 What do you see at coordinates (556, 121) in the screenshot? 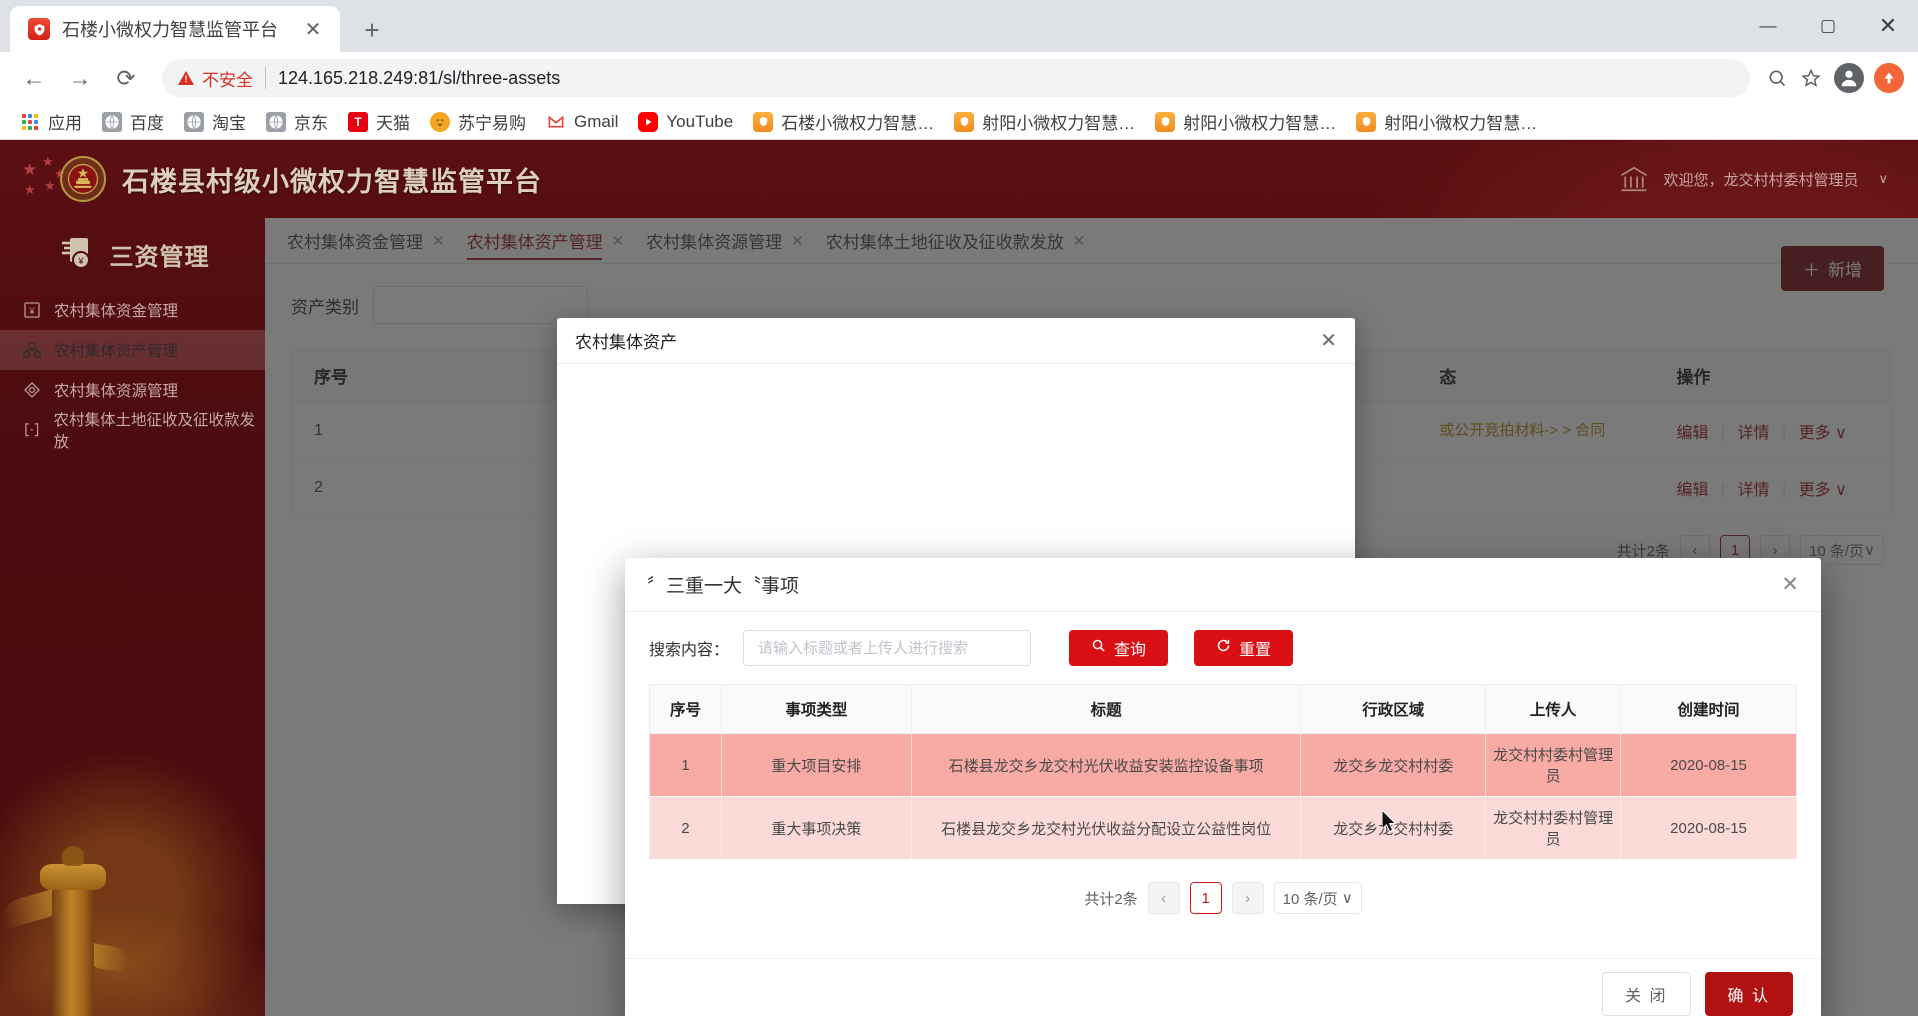
I see `gmail-icon` at bounding box center [556, 121].